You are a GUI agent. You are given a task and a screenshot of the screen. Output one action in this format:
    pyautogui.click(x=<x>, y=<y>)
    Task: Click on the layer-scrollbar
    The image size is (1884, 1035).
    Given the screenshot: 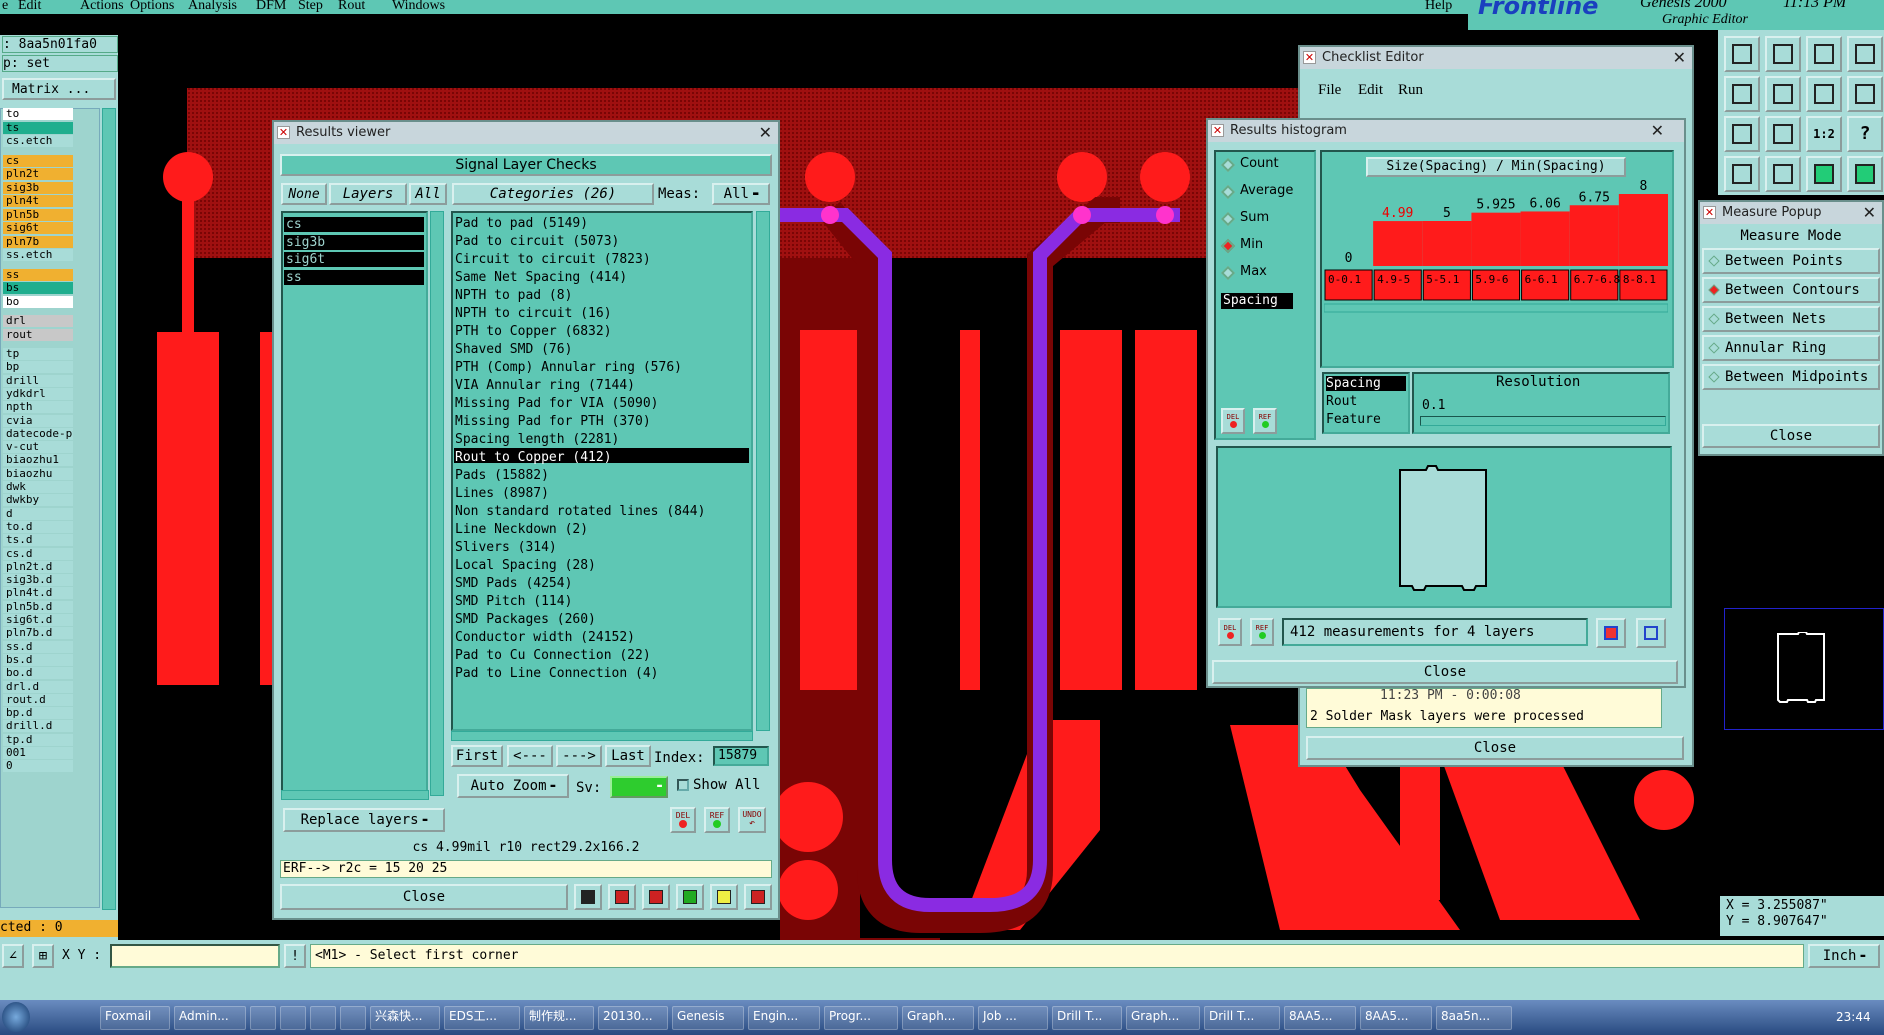 What is the action you would take?
    pyautogui.click(x=109, y=509)
    